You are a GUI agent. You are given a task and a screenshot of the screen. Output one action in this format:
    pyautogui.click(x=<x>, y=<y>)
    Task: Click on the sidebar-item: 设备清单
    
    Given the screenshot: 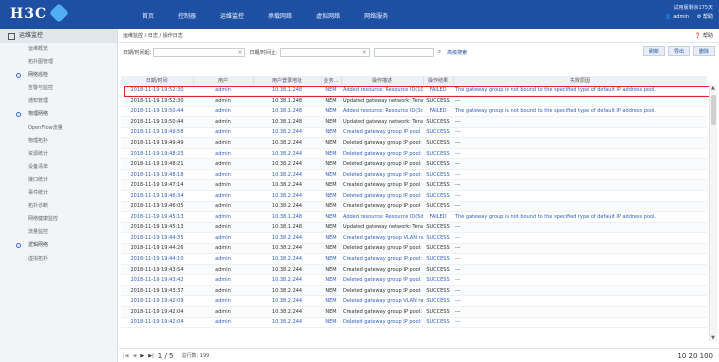 What is the action you would take?
    pyautogui.click(x=58, y=167)
    